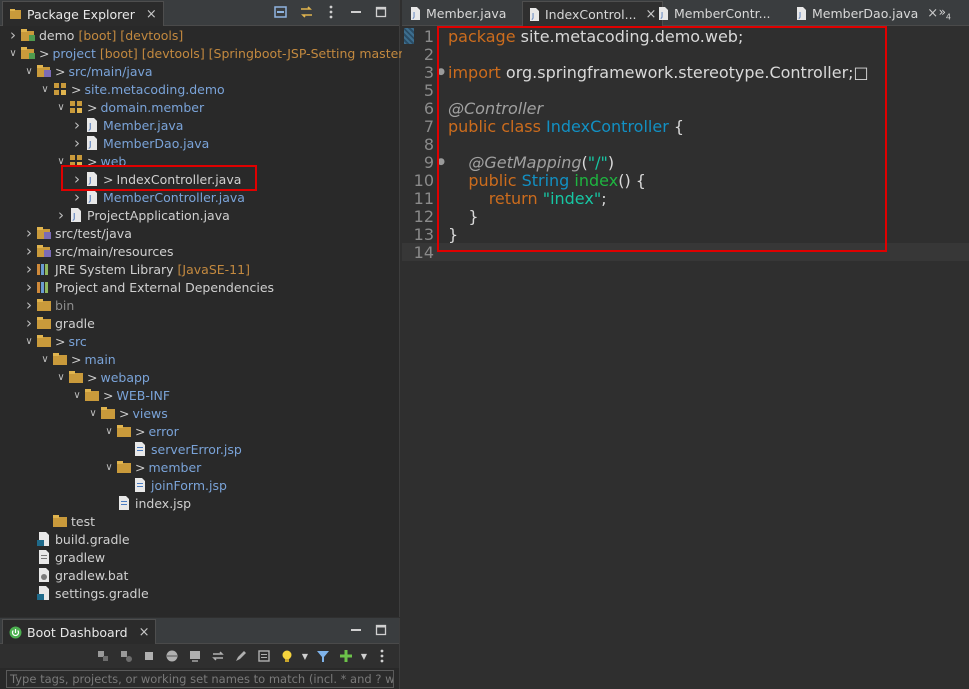 The image size is (969, 689). Describe the element at coordinates (346, 656) in the screenshot. I see `add-icon` at that location.